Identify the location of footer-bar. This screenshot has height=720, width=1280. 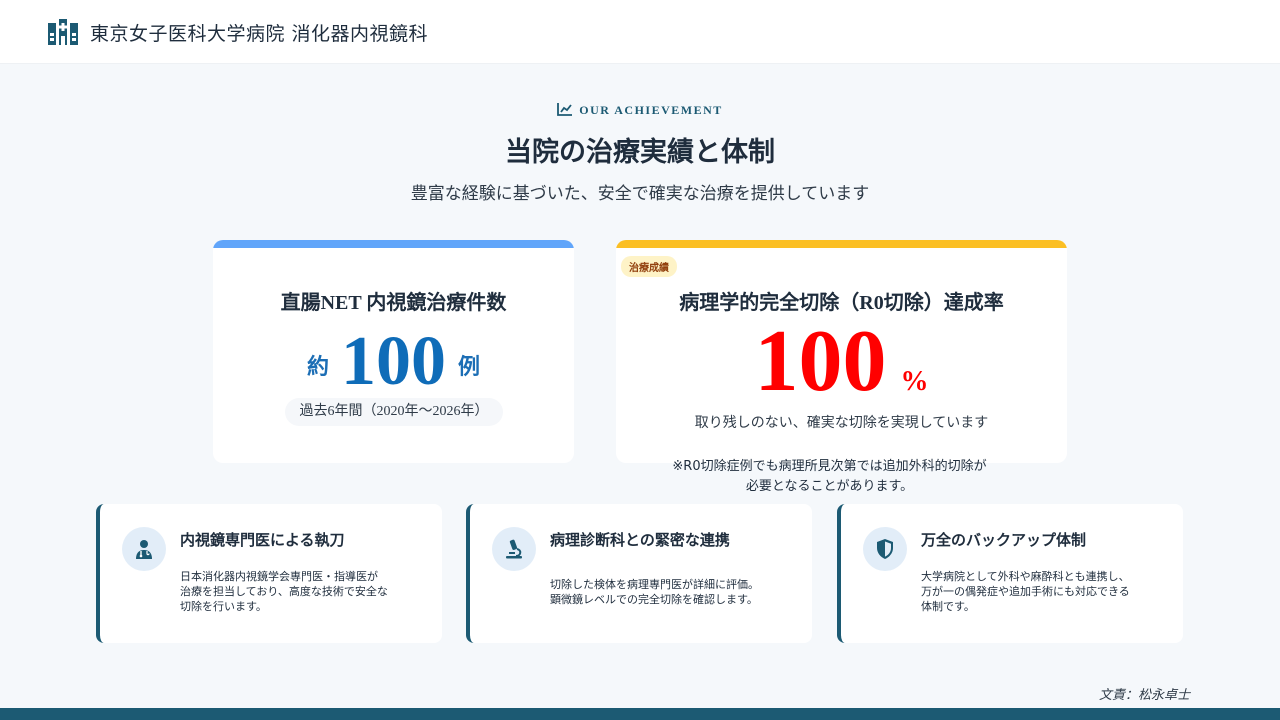
(640, 714).